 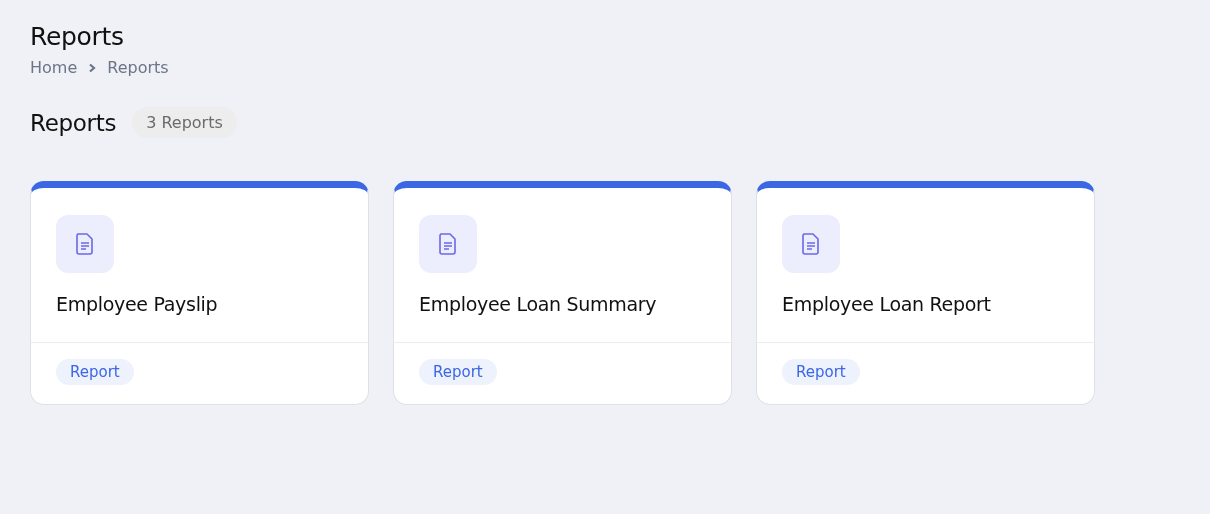 I want to click on card-title: Employee Payslip, so click(x=137, y=304).